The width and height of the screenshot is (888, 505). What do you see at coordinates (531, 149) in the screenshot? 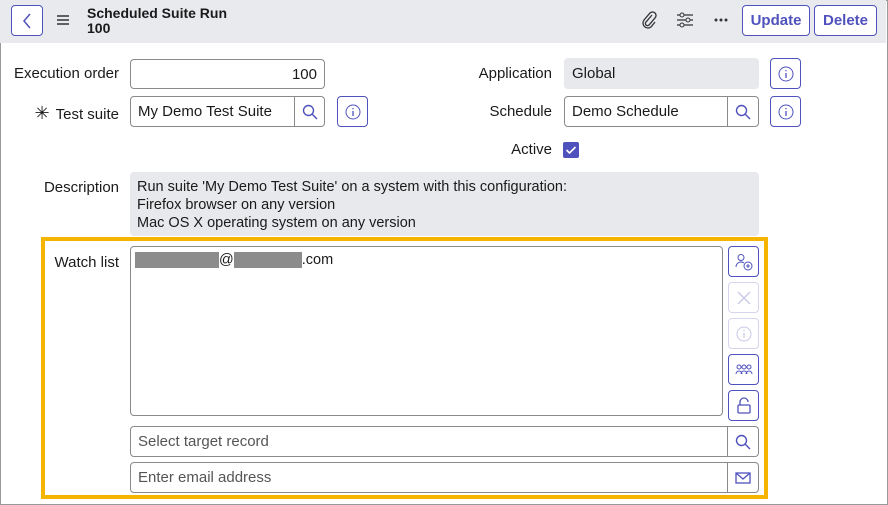
I see `active-label: Active` at bounding box center [531, 149].